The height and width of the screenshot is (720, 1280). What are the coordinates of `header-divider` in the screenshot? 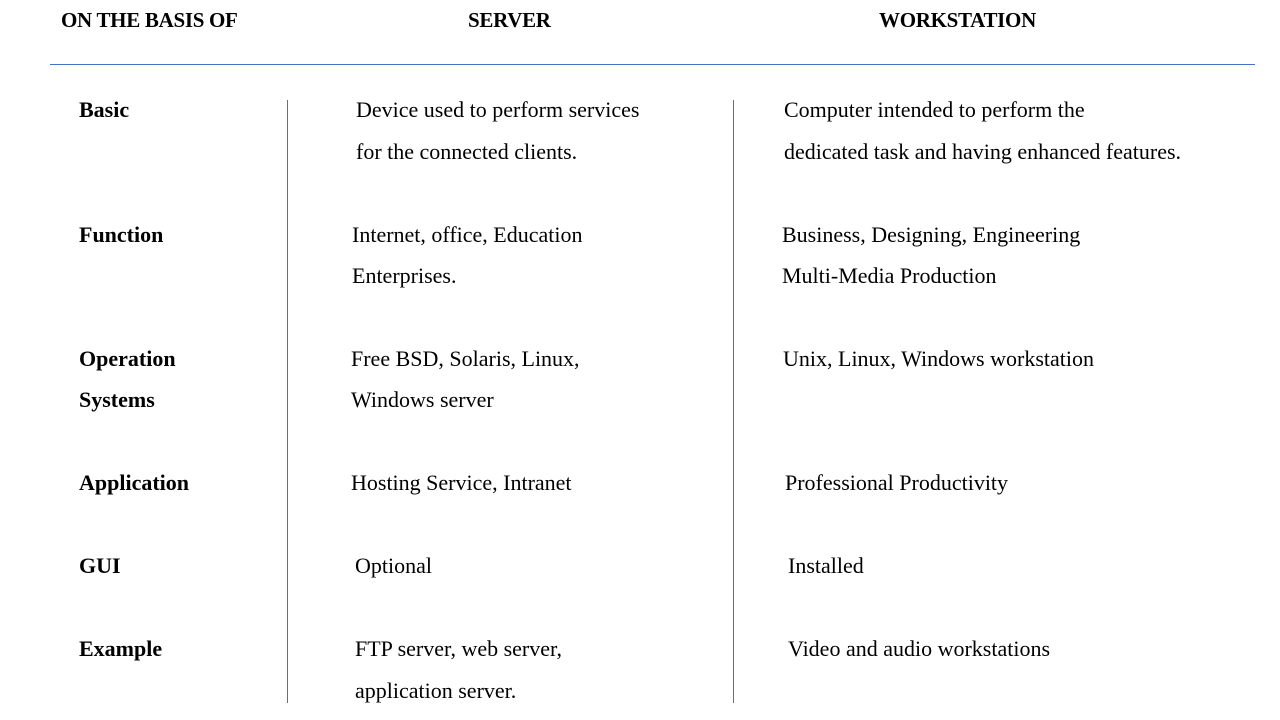 It's located at (652, 64).